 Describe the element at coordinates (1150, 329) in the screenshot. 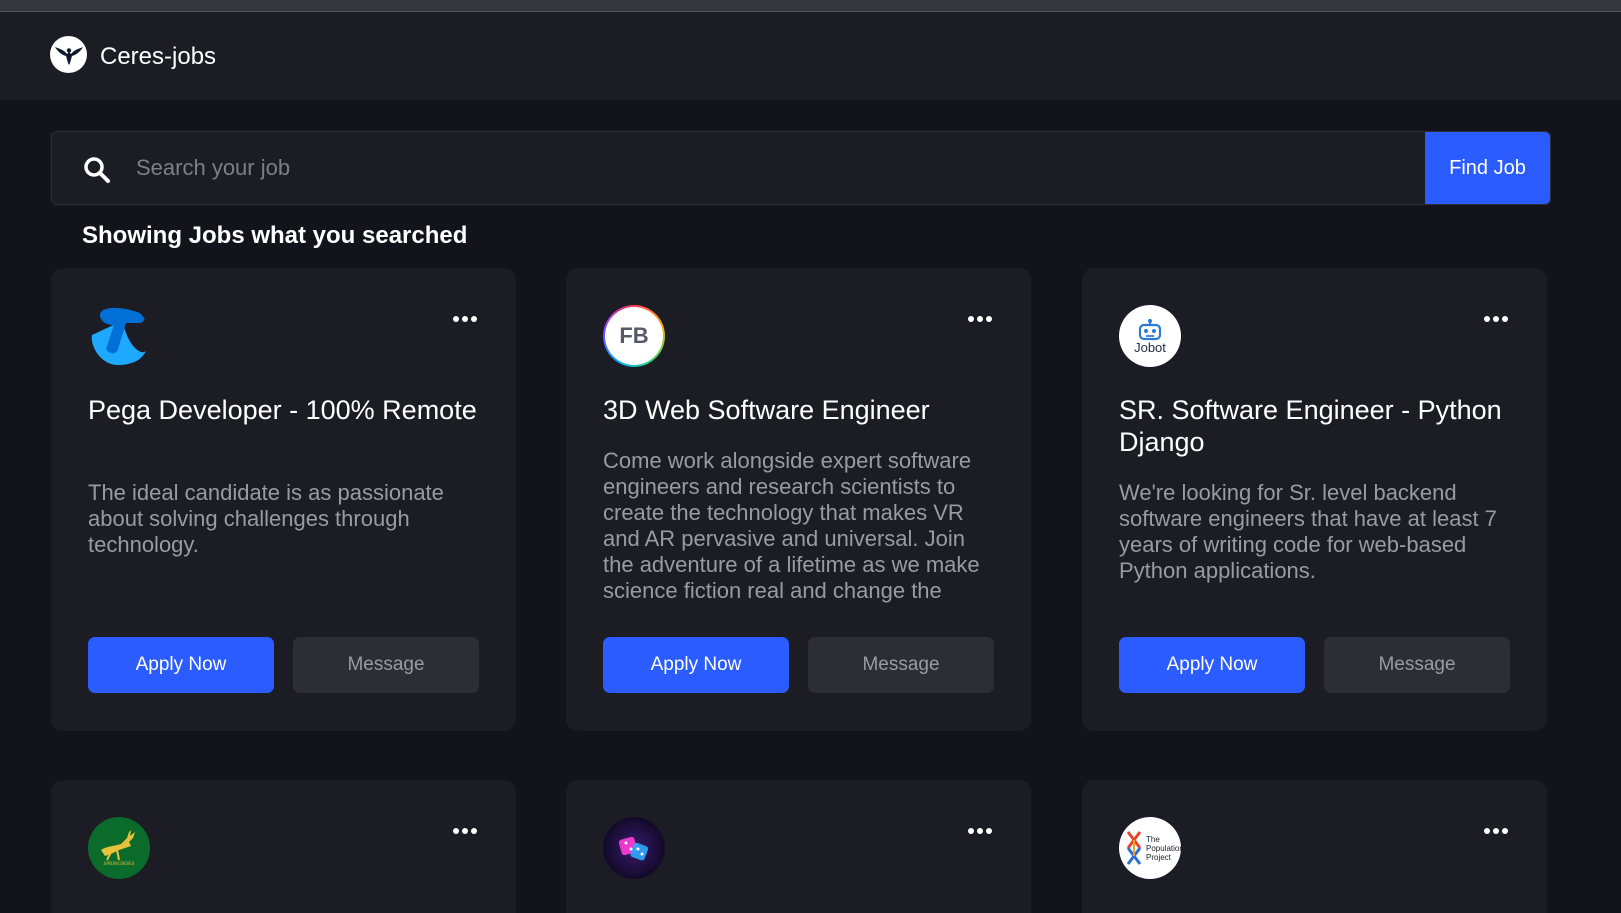

I see `robot-icon` at that location.